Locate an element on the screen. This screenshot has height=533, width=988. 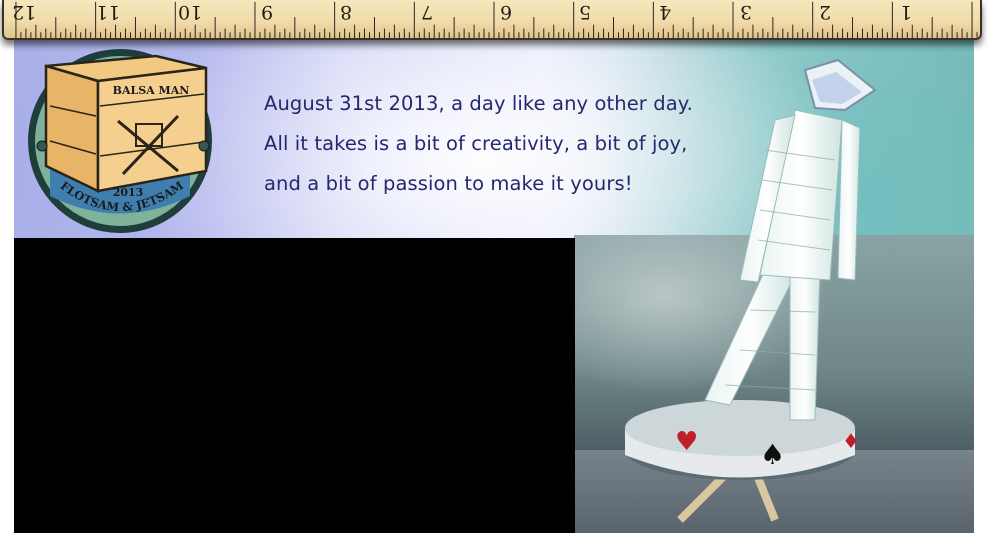
ruler-header: 12 11 10 9 8 7 6 5 4 3 2 1 is located at coordinates (492, 20).